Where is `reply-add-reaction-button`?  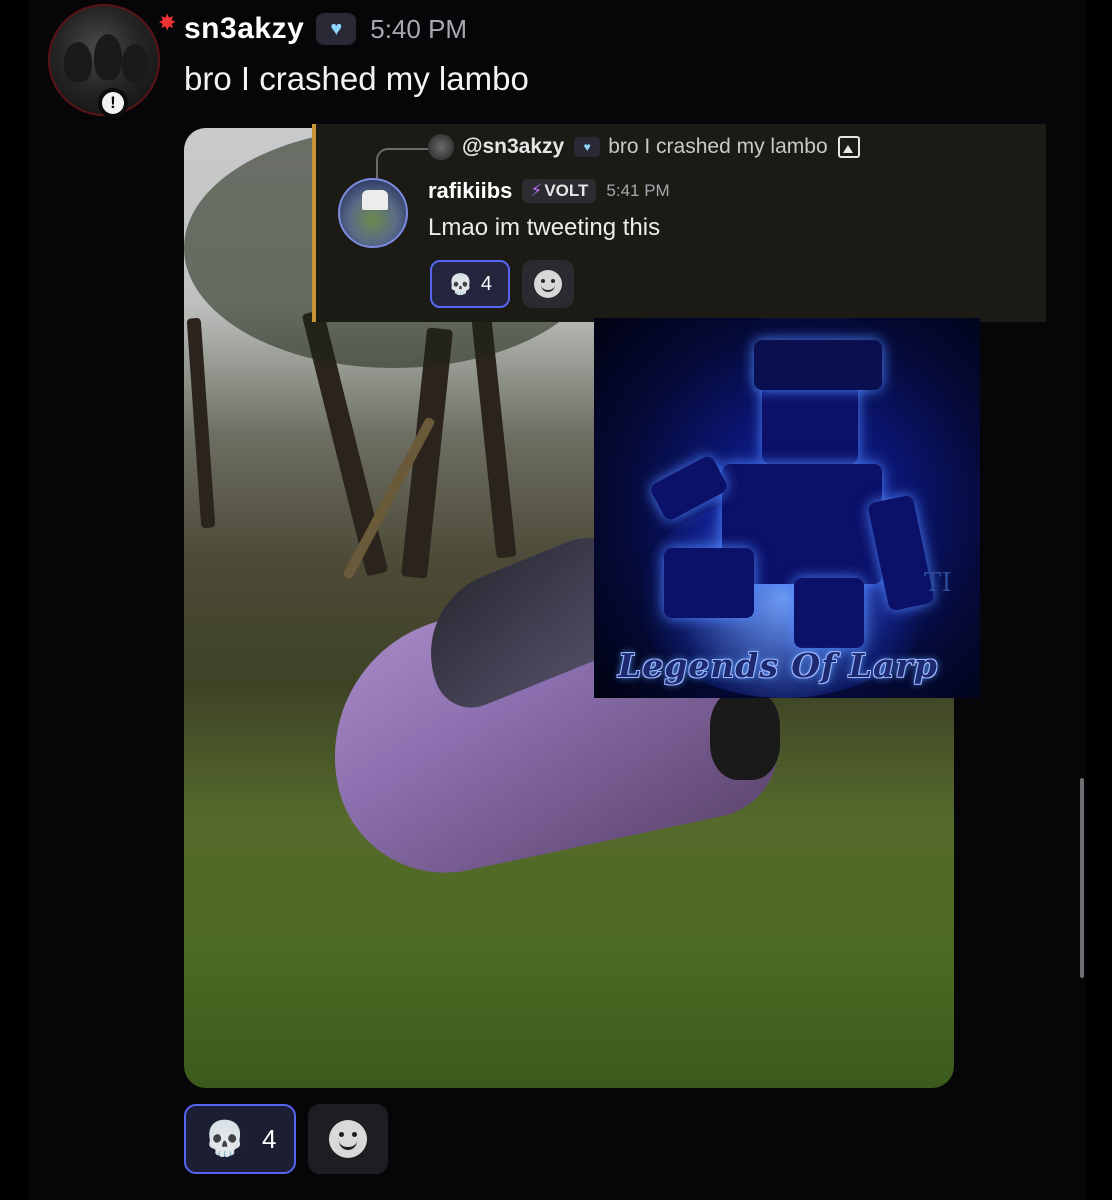 reply-add-reaction-button is located at coordinates (548, 284).